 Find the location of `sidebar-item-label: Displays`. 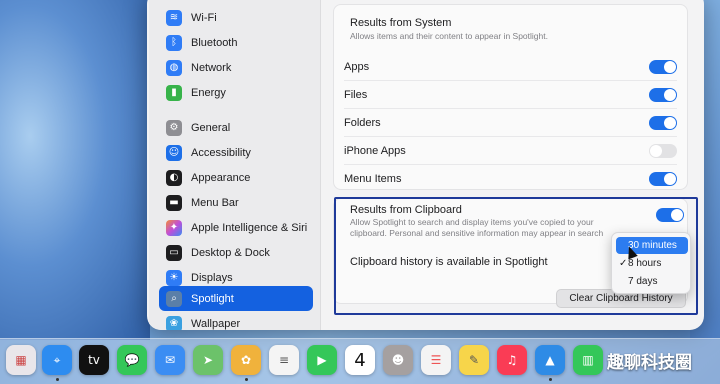

sidebar-item-label: Displays is located at coordinates (212, 277).